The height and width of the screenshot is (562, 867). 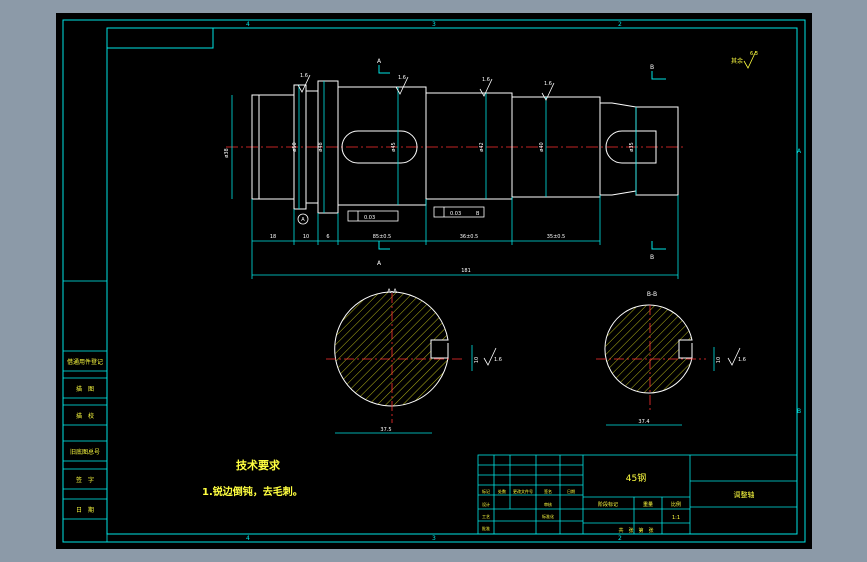 What do you see at coordinates (382, 237) in the screenshot?
I see `dim-len4: 85±0.5` at bounding box center [382, 237].